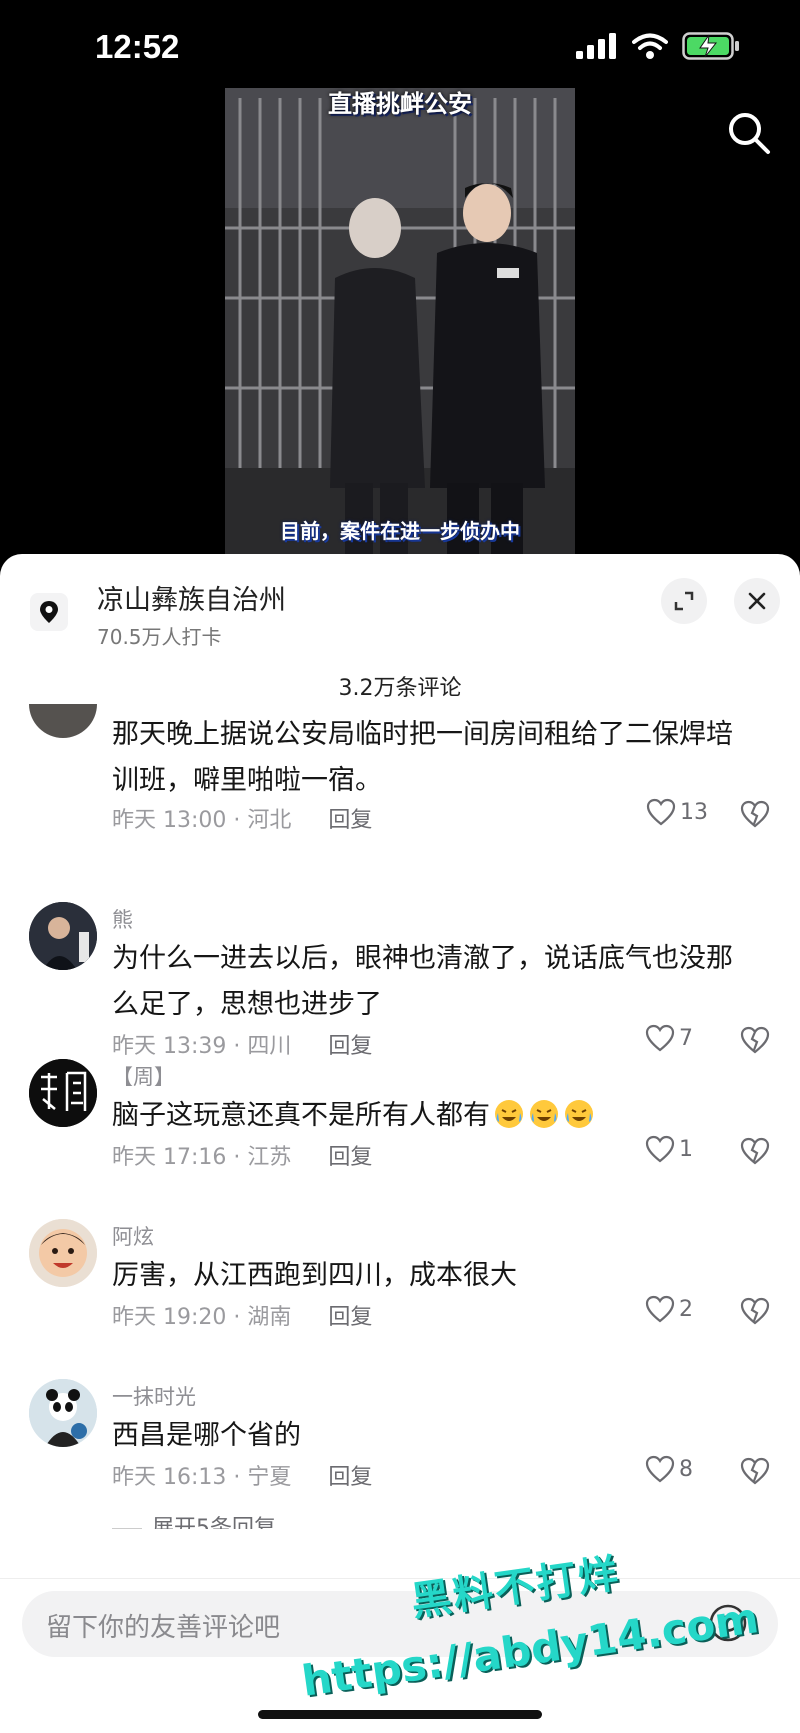 Image resolution: width=800 pixels, height=1733 pixels. I want to click on like-count: 13, so click(694, 812).